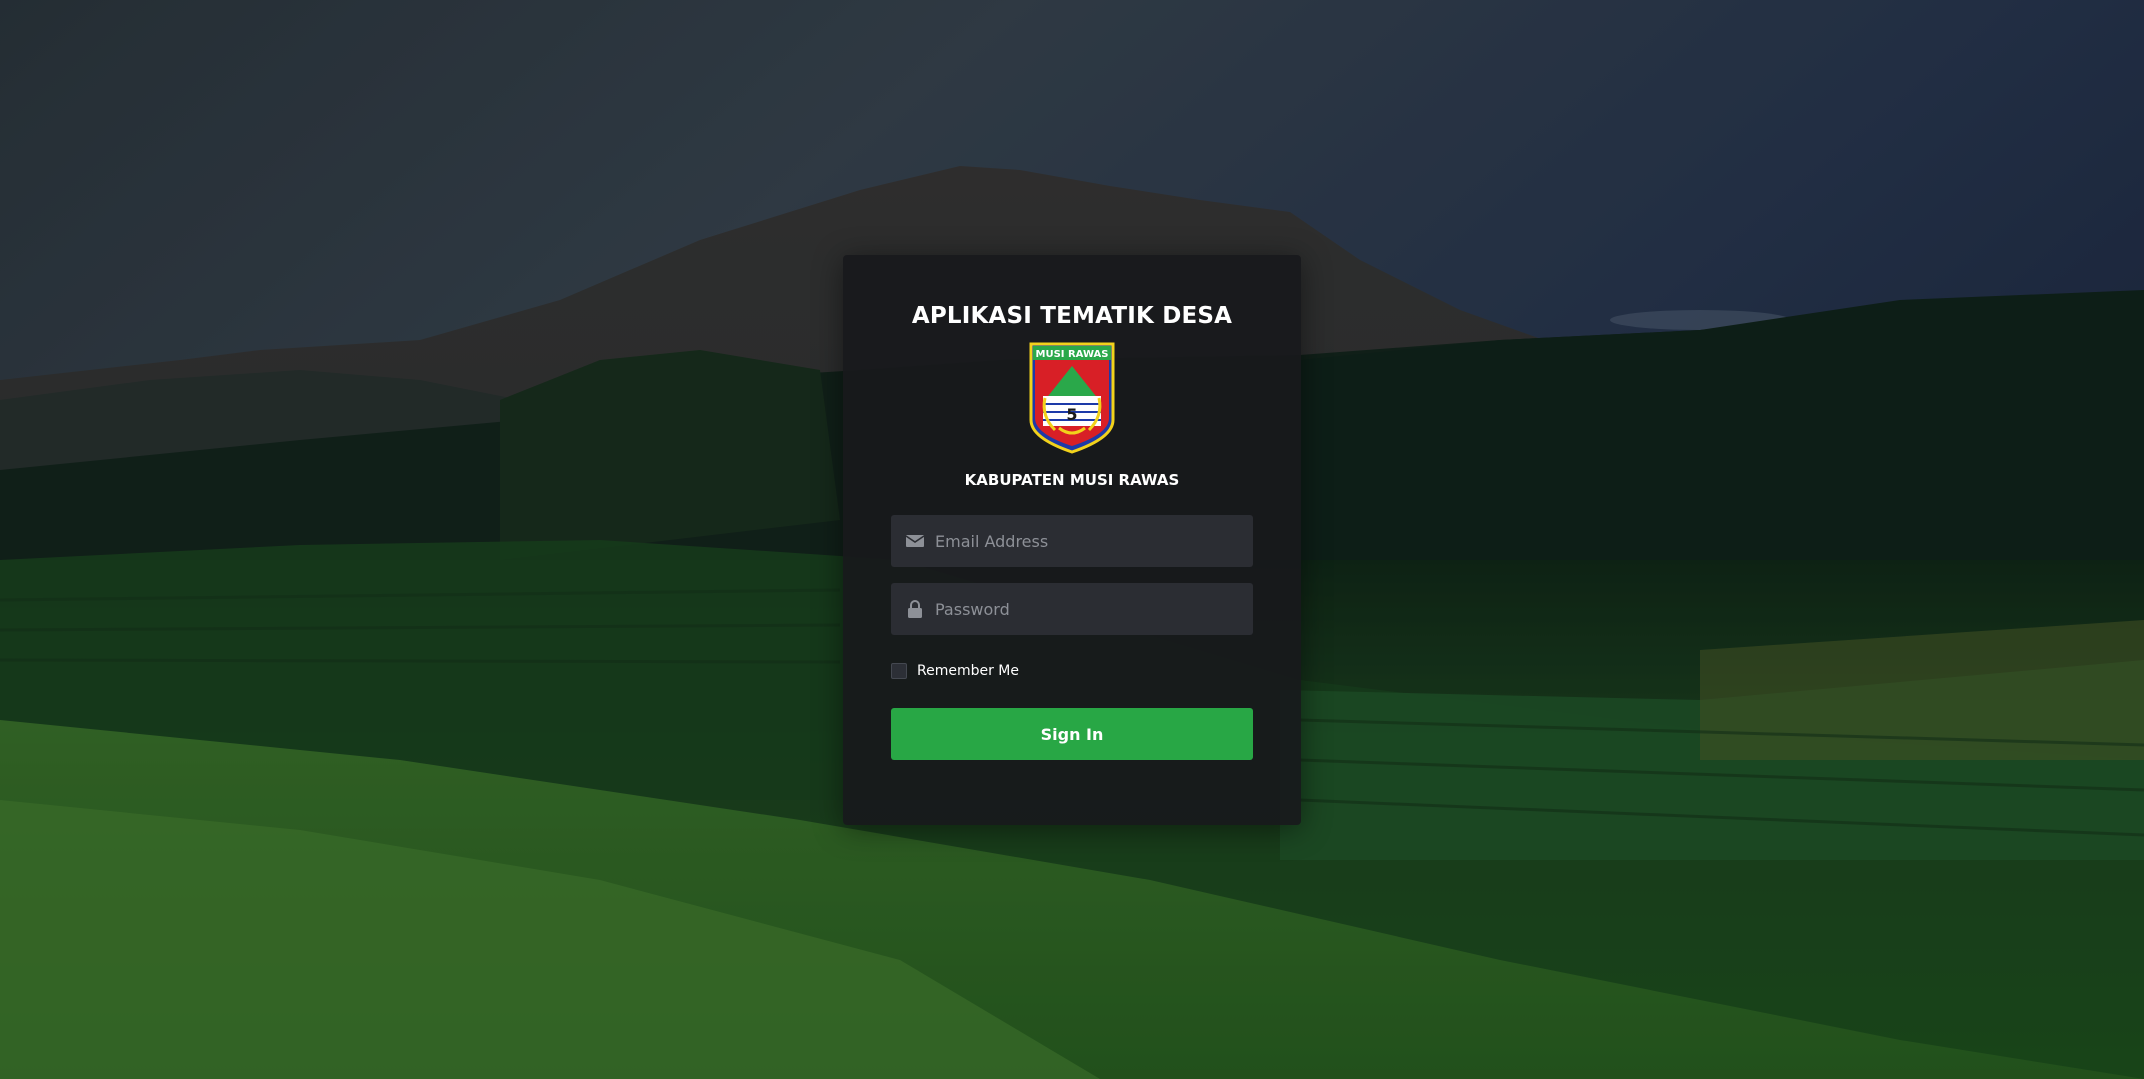 The height and width of the screenshot is (1079, 2144). I want to click on remember-me-row: Remember Me, so click(955, 671).